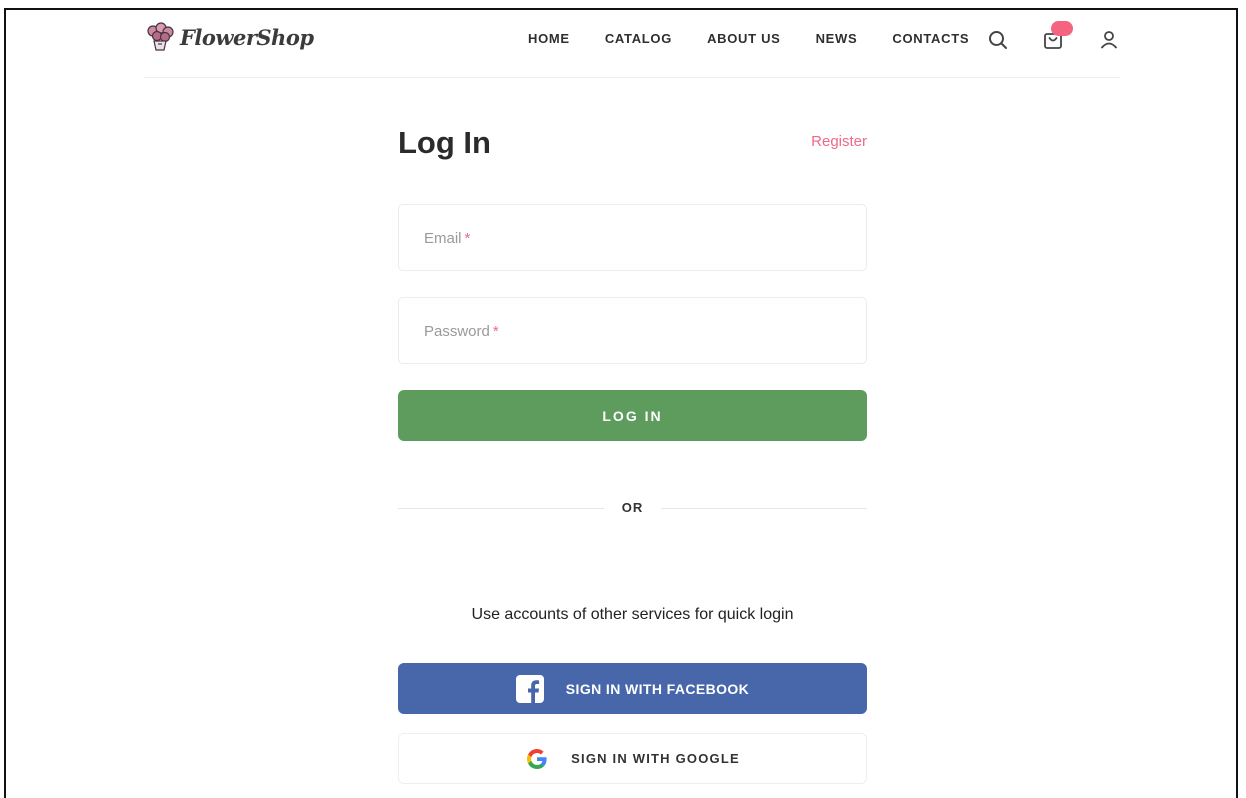 This screenshot has height=798, width=1246. I want to click on cart-badge, so click(1062, 28).